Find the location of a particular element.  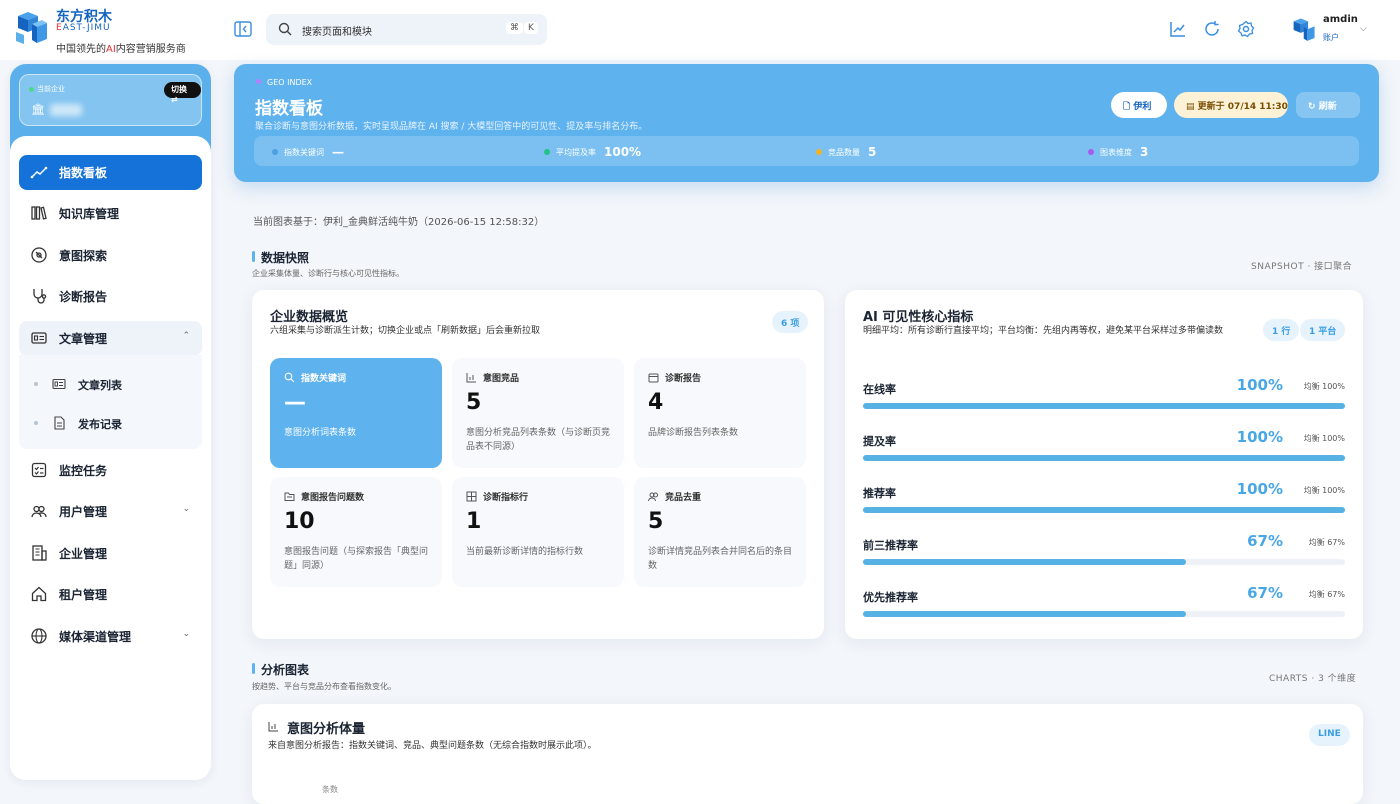

tile-desc: 意图报告问题（与探索报告「典型问题」同源） is located at coordinates (356, 559).